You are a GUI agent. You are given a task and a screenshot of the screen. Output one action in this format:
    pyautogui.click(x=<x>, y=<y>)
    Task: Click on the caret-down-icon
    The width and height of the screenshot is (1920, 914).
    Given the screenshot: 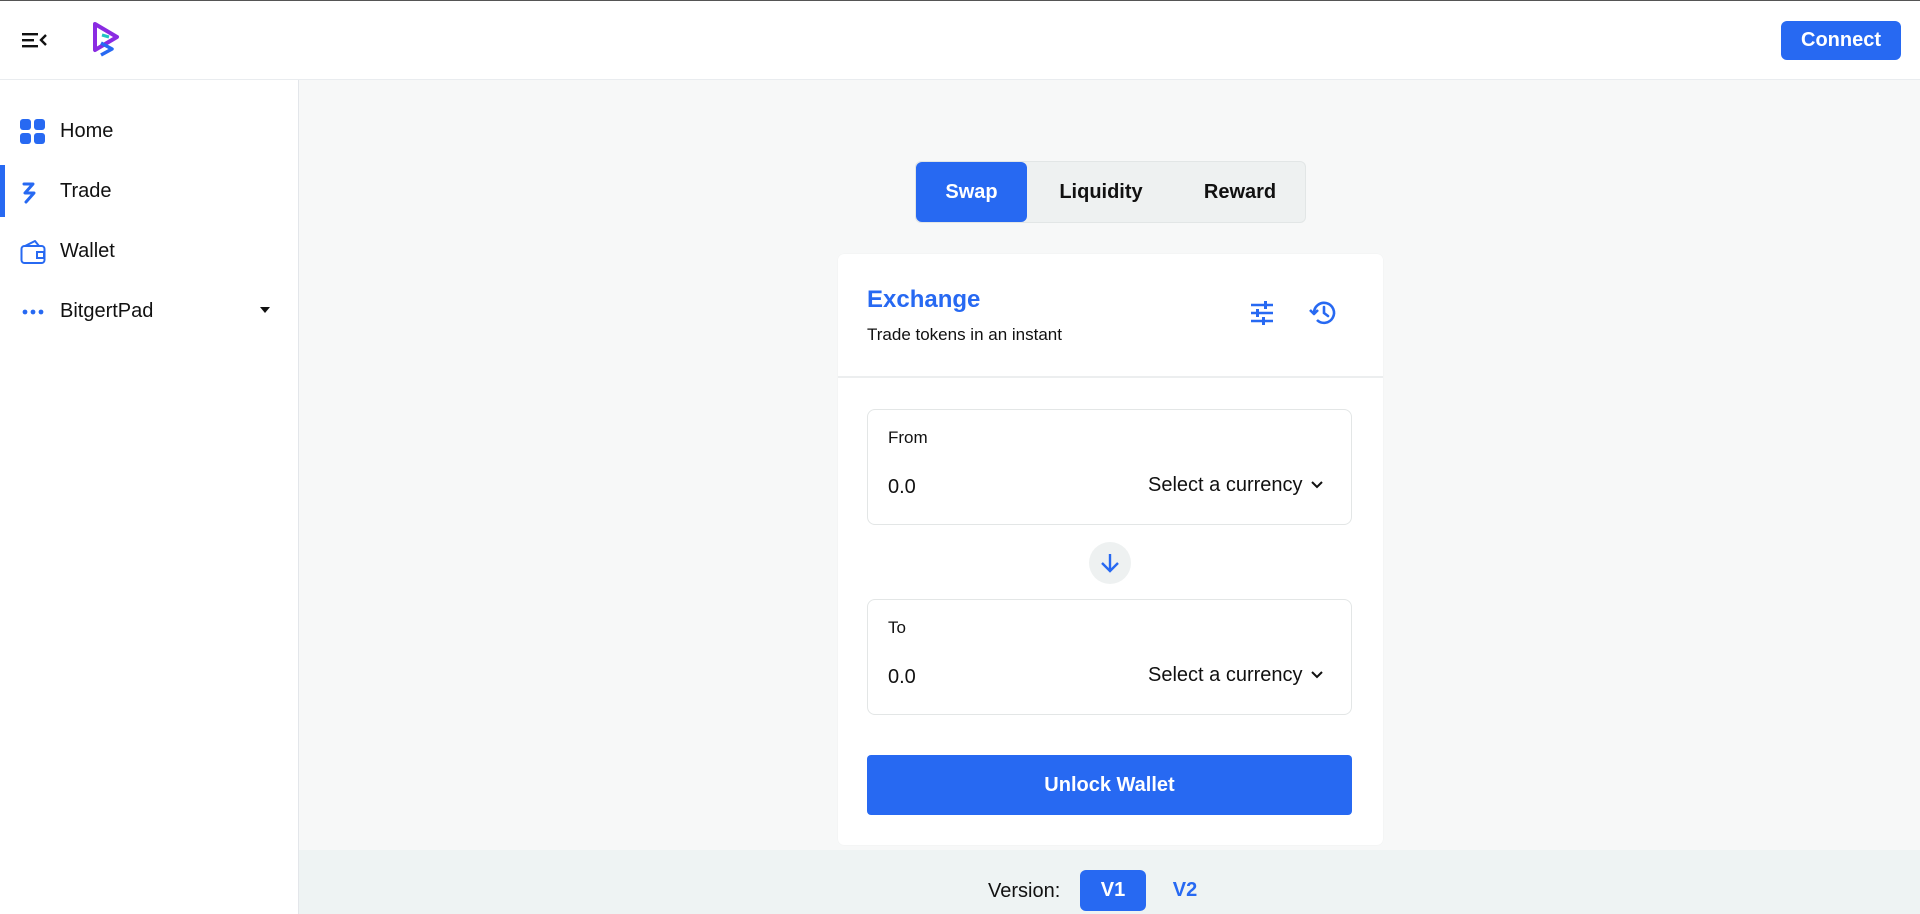 What is the action you would take?
    pyautogui.click(x=265, y=310)
    